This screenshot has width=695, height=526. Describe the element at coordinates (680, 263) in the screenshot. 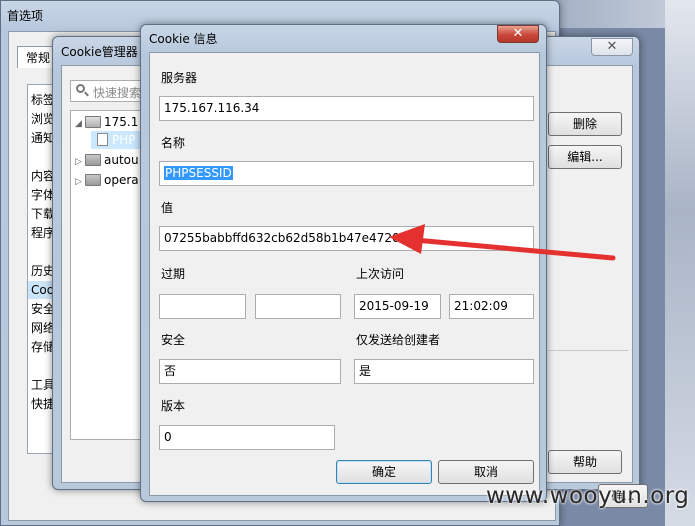

I see `background-right` at that location.